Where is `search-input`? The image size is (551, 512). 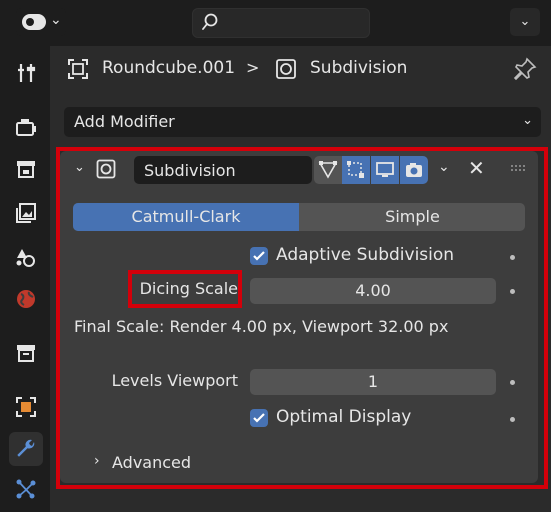
search-input is located at coordinates (294, 24).